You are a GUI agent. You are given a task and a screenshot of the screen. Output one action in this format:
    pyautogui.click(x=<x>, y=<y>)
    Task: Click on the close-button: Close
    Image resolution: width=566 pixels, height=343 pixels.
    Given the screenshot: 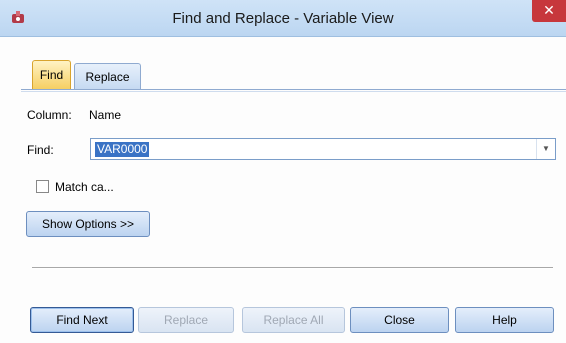 What is the action you would take?
    pyautogui.click(x=399, y=320)
    